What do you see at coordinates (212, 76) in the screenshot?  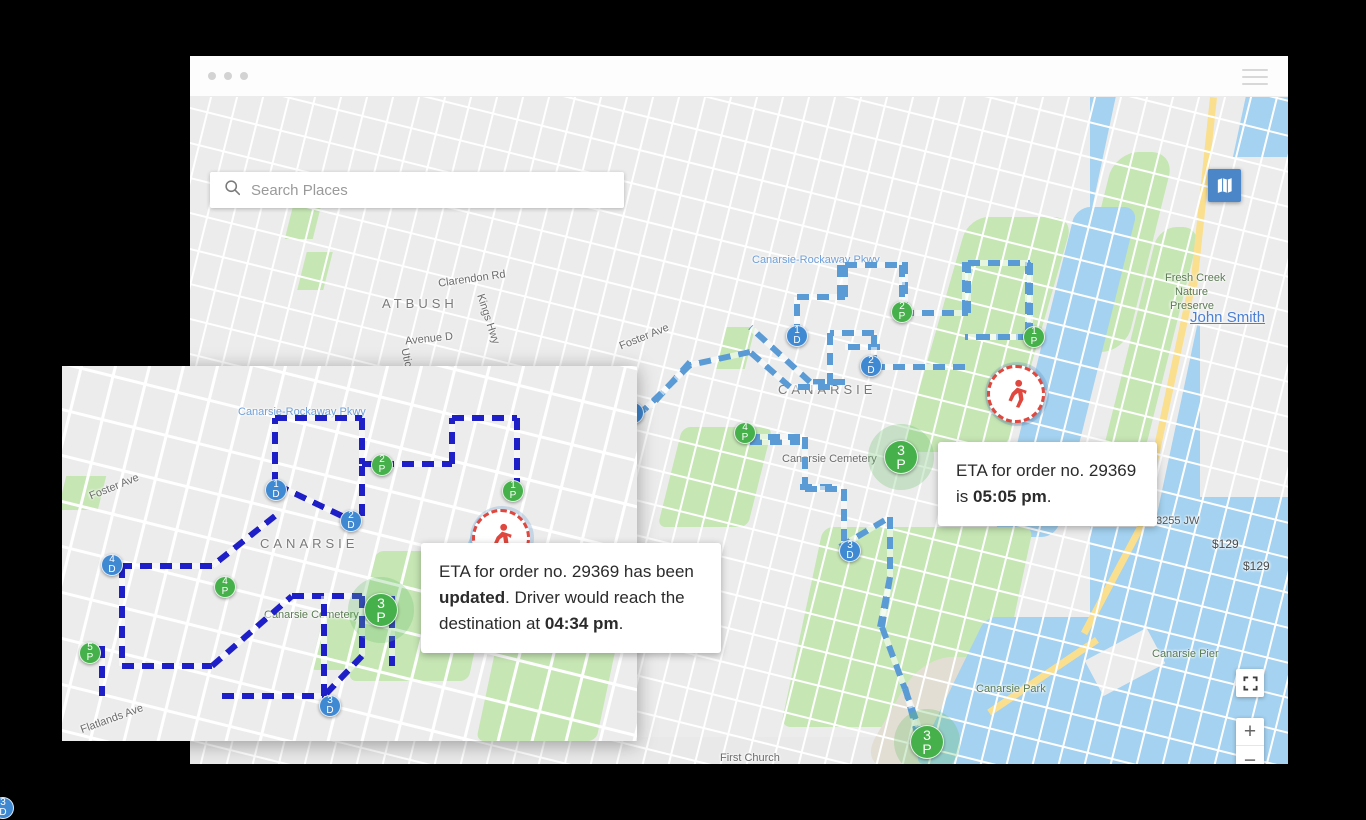 I see `close-dot-icon` at bounding box center [212, 76].